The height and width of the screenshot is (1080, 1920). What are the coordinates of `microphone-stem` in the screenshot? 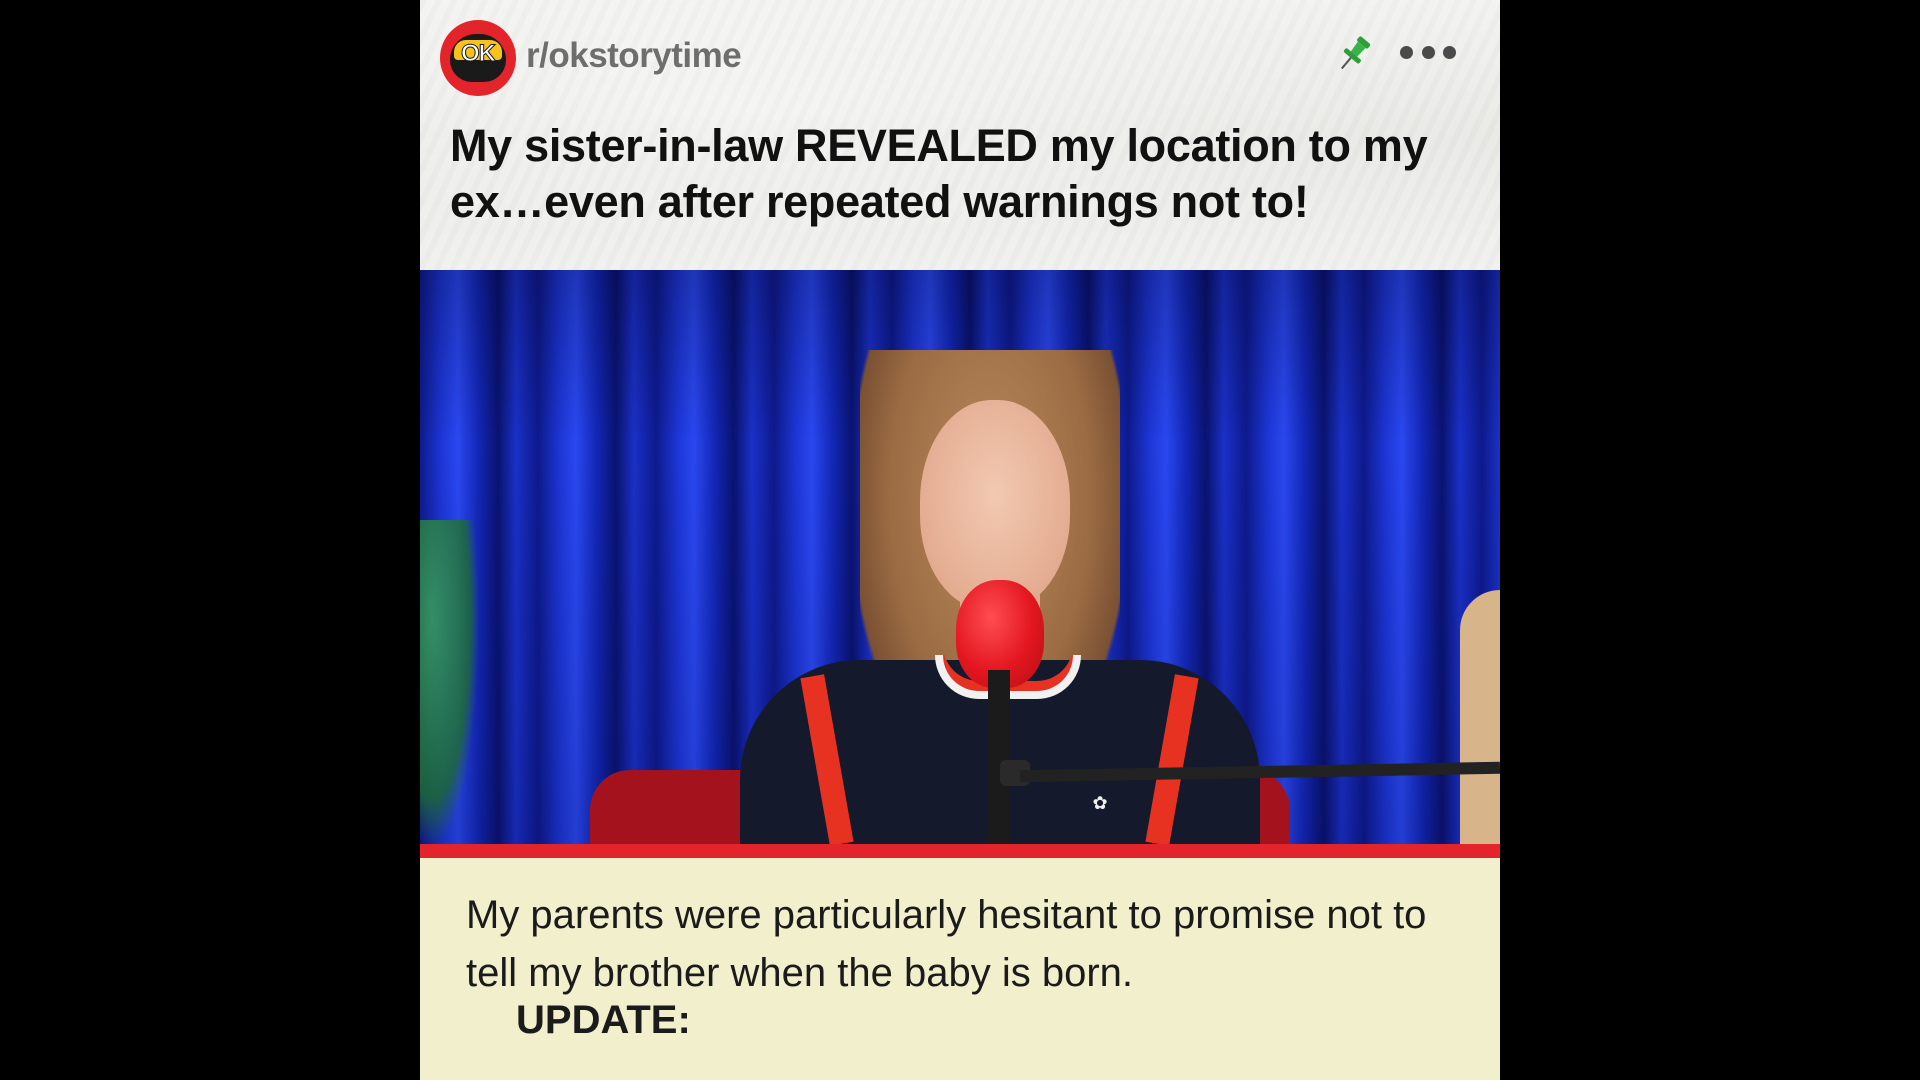 It's located at (999, 757).